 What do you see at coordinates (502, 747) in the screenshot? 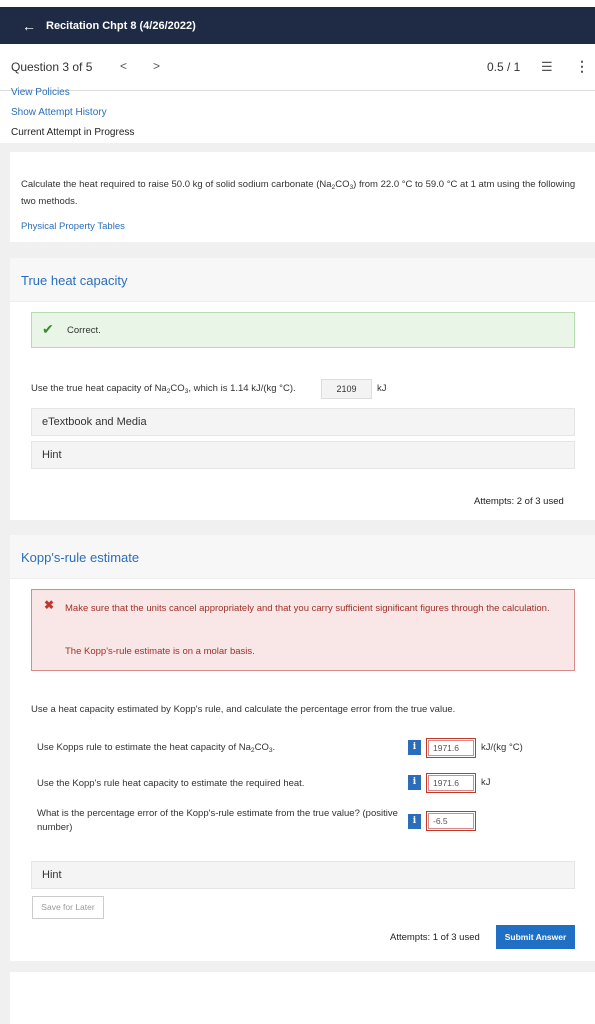
I see `heat-capacity-unit: kJ/(kg °C)` at bounding box center [502, 747].